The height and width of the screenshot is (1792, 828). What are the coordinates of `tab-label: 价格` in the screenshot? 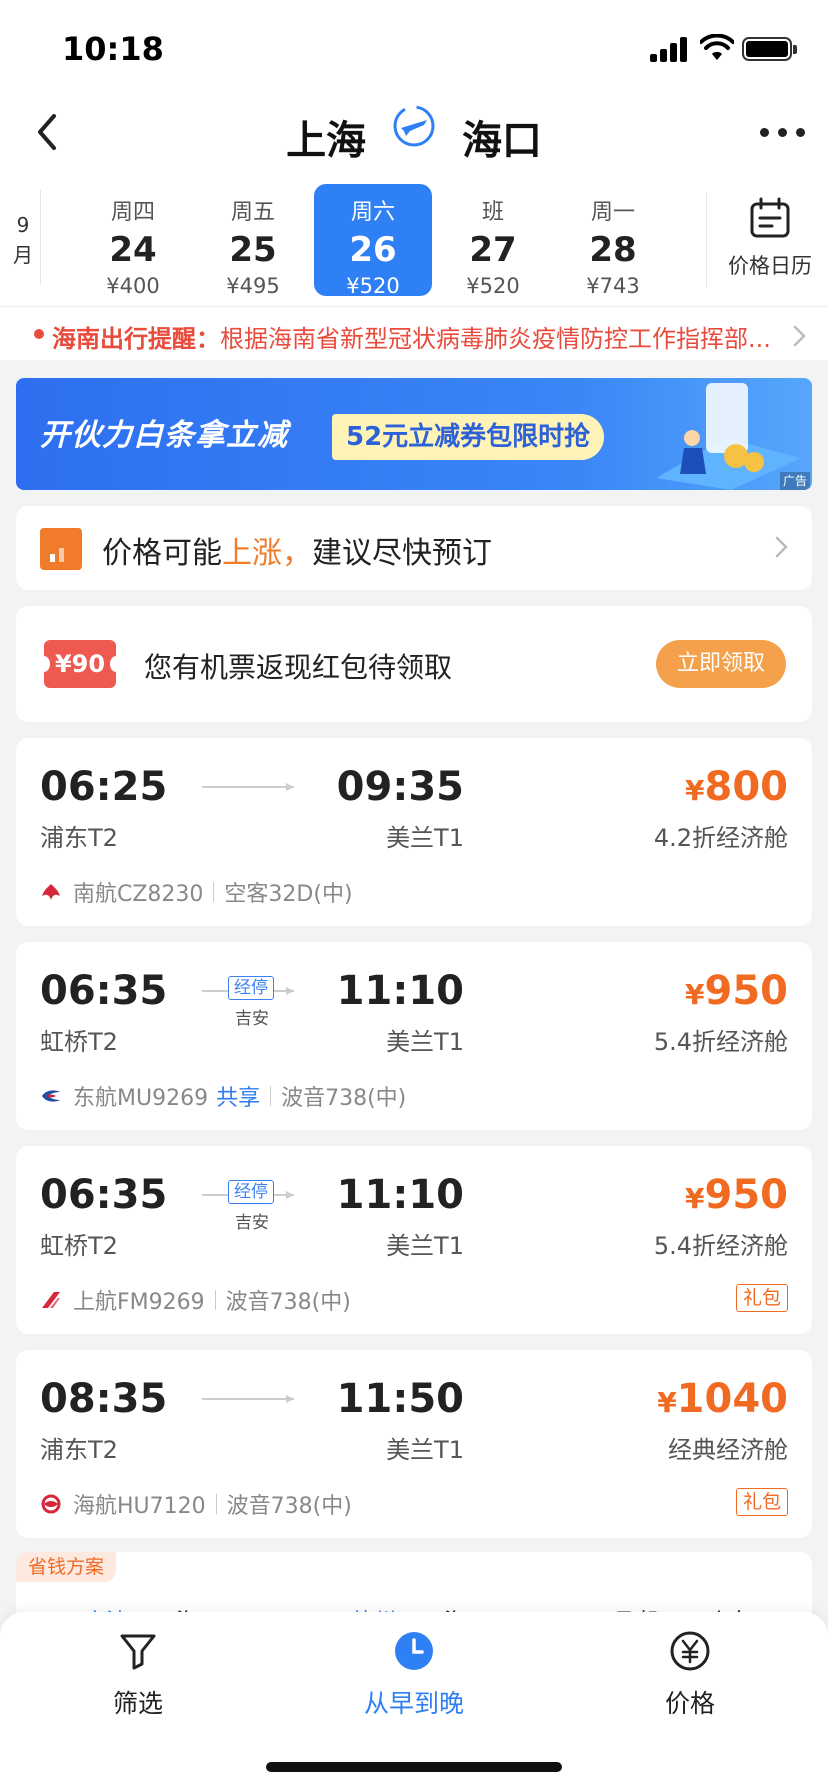 It's located at (689, 1703).